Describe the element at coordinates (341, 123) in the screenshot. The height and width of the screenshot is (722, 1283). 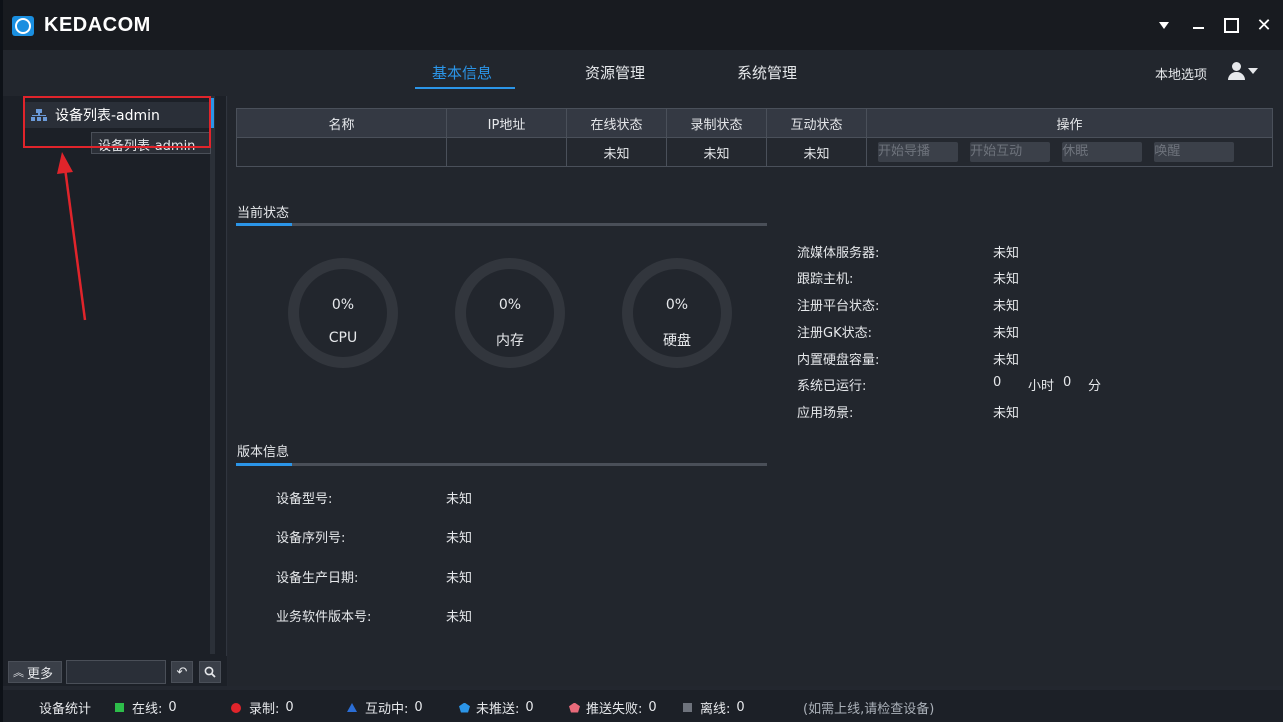
I see `col-name: 名称` at that location.